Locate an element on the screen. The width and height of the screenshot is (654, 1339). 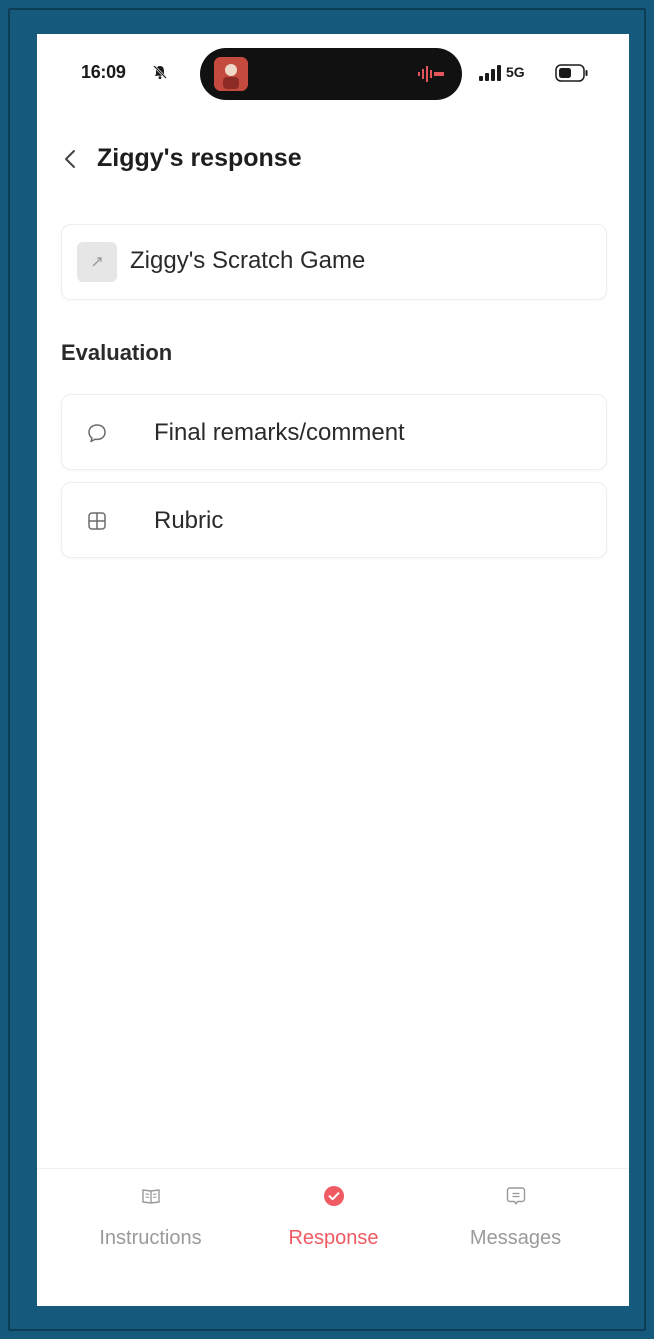
bottom-tab-bar: Instructions Response Messages is located at coordinates (333, 1237).